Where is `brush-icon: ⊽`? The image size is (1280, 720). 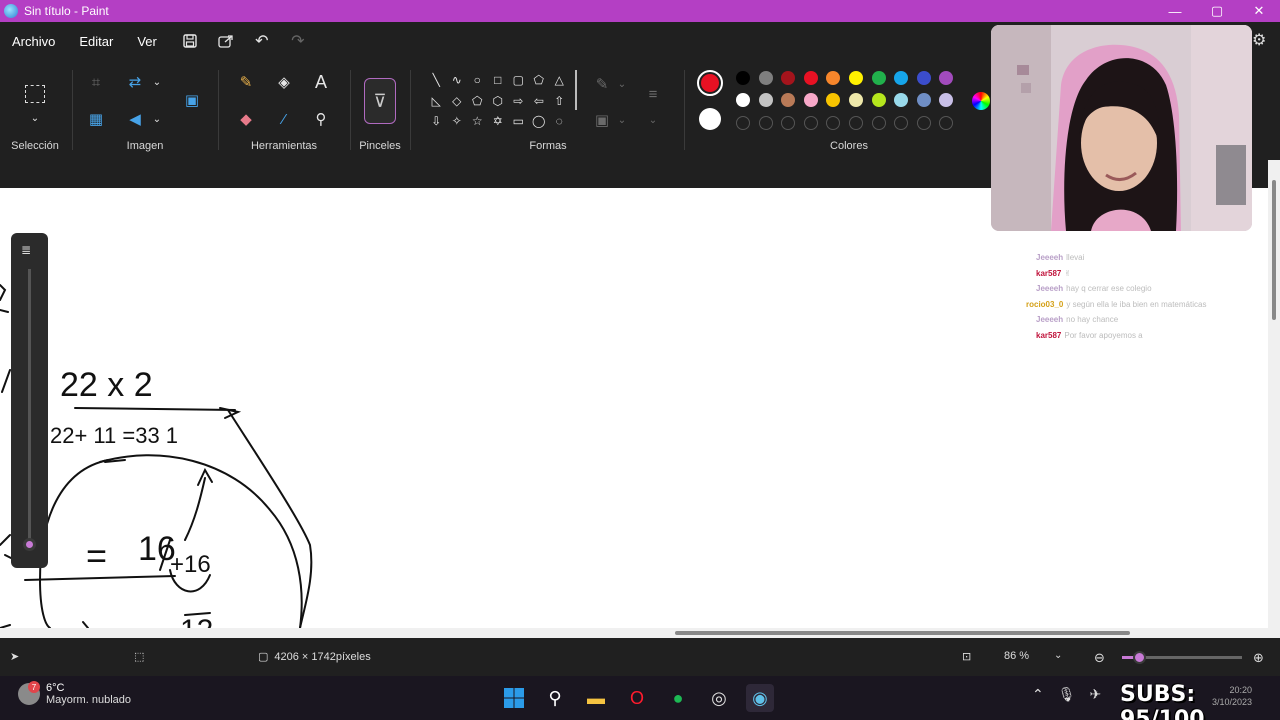 brush-icon: ⊽ is located at coordinates (380, 101).